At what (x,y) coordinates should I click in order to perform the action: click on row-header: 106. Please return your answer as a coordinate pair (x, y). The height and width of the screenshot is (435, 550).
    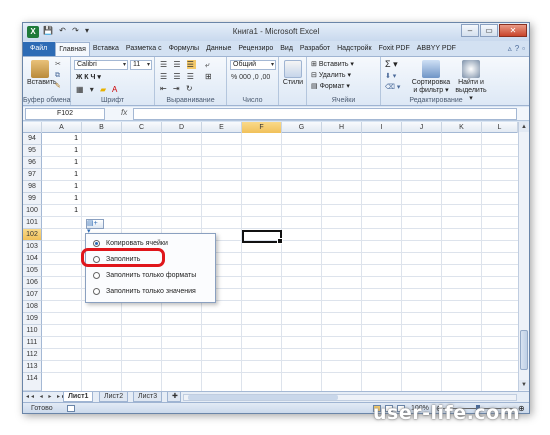
    Looking at the image, I should click on (32, 283).